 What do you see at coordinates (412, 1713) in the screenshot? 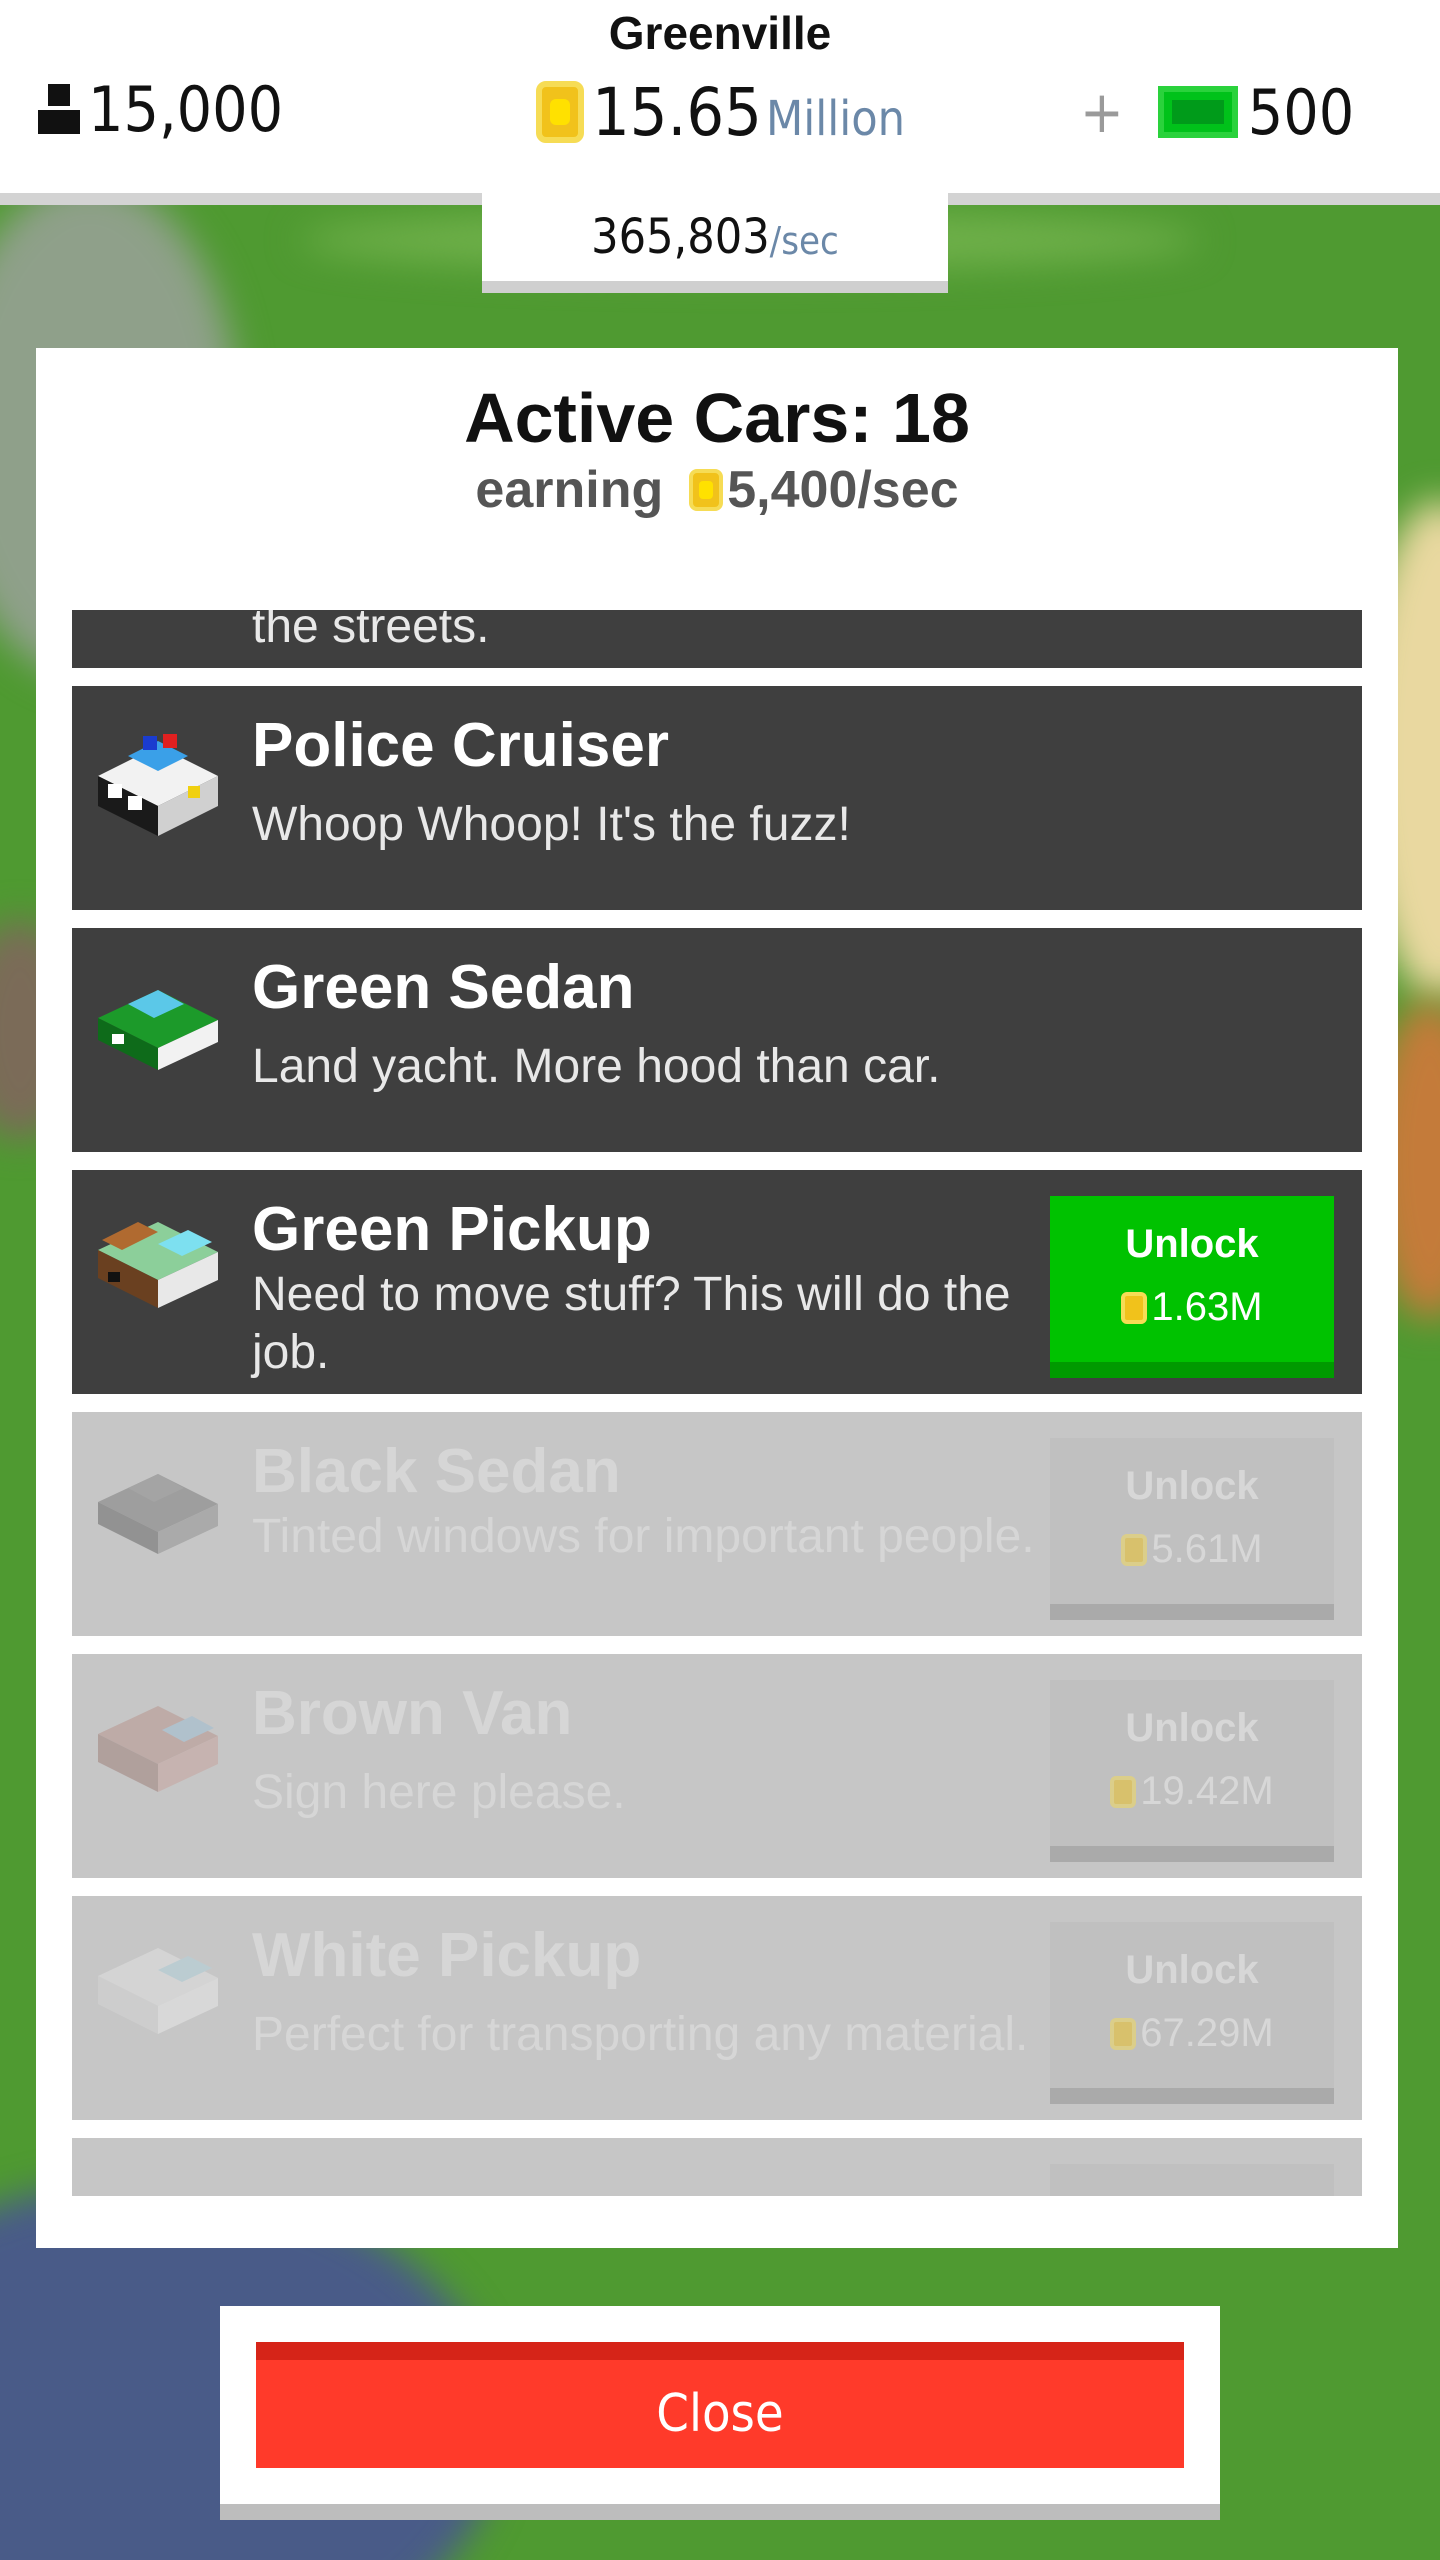
I see `car-name: Brown Van` at bounding box center [412, 1713].